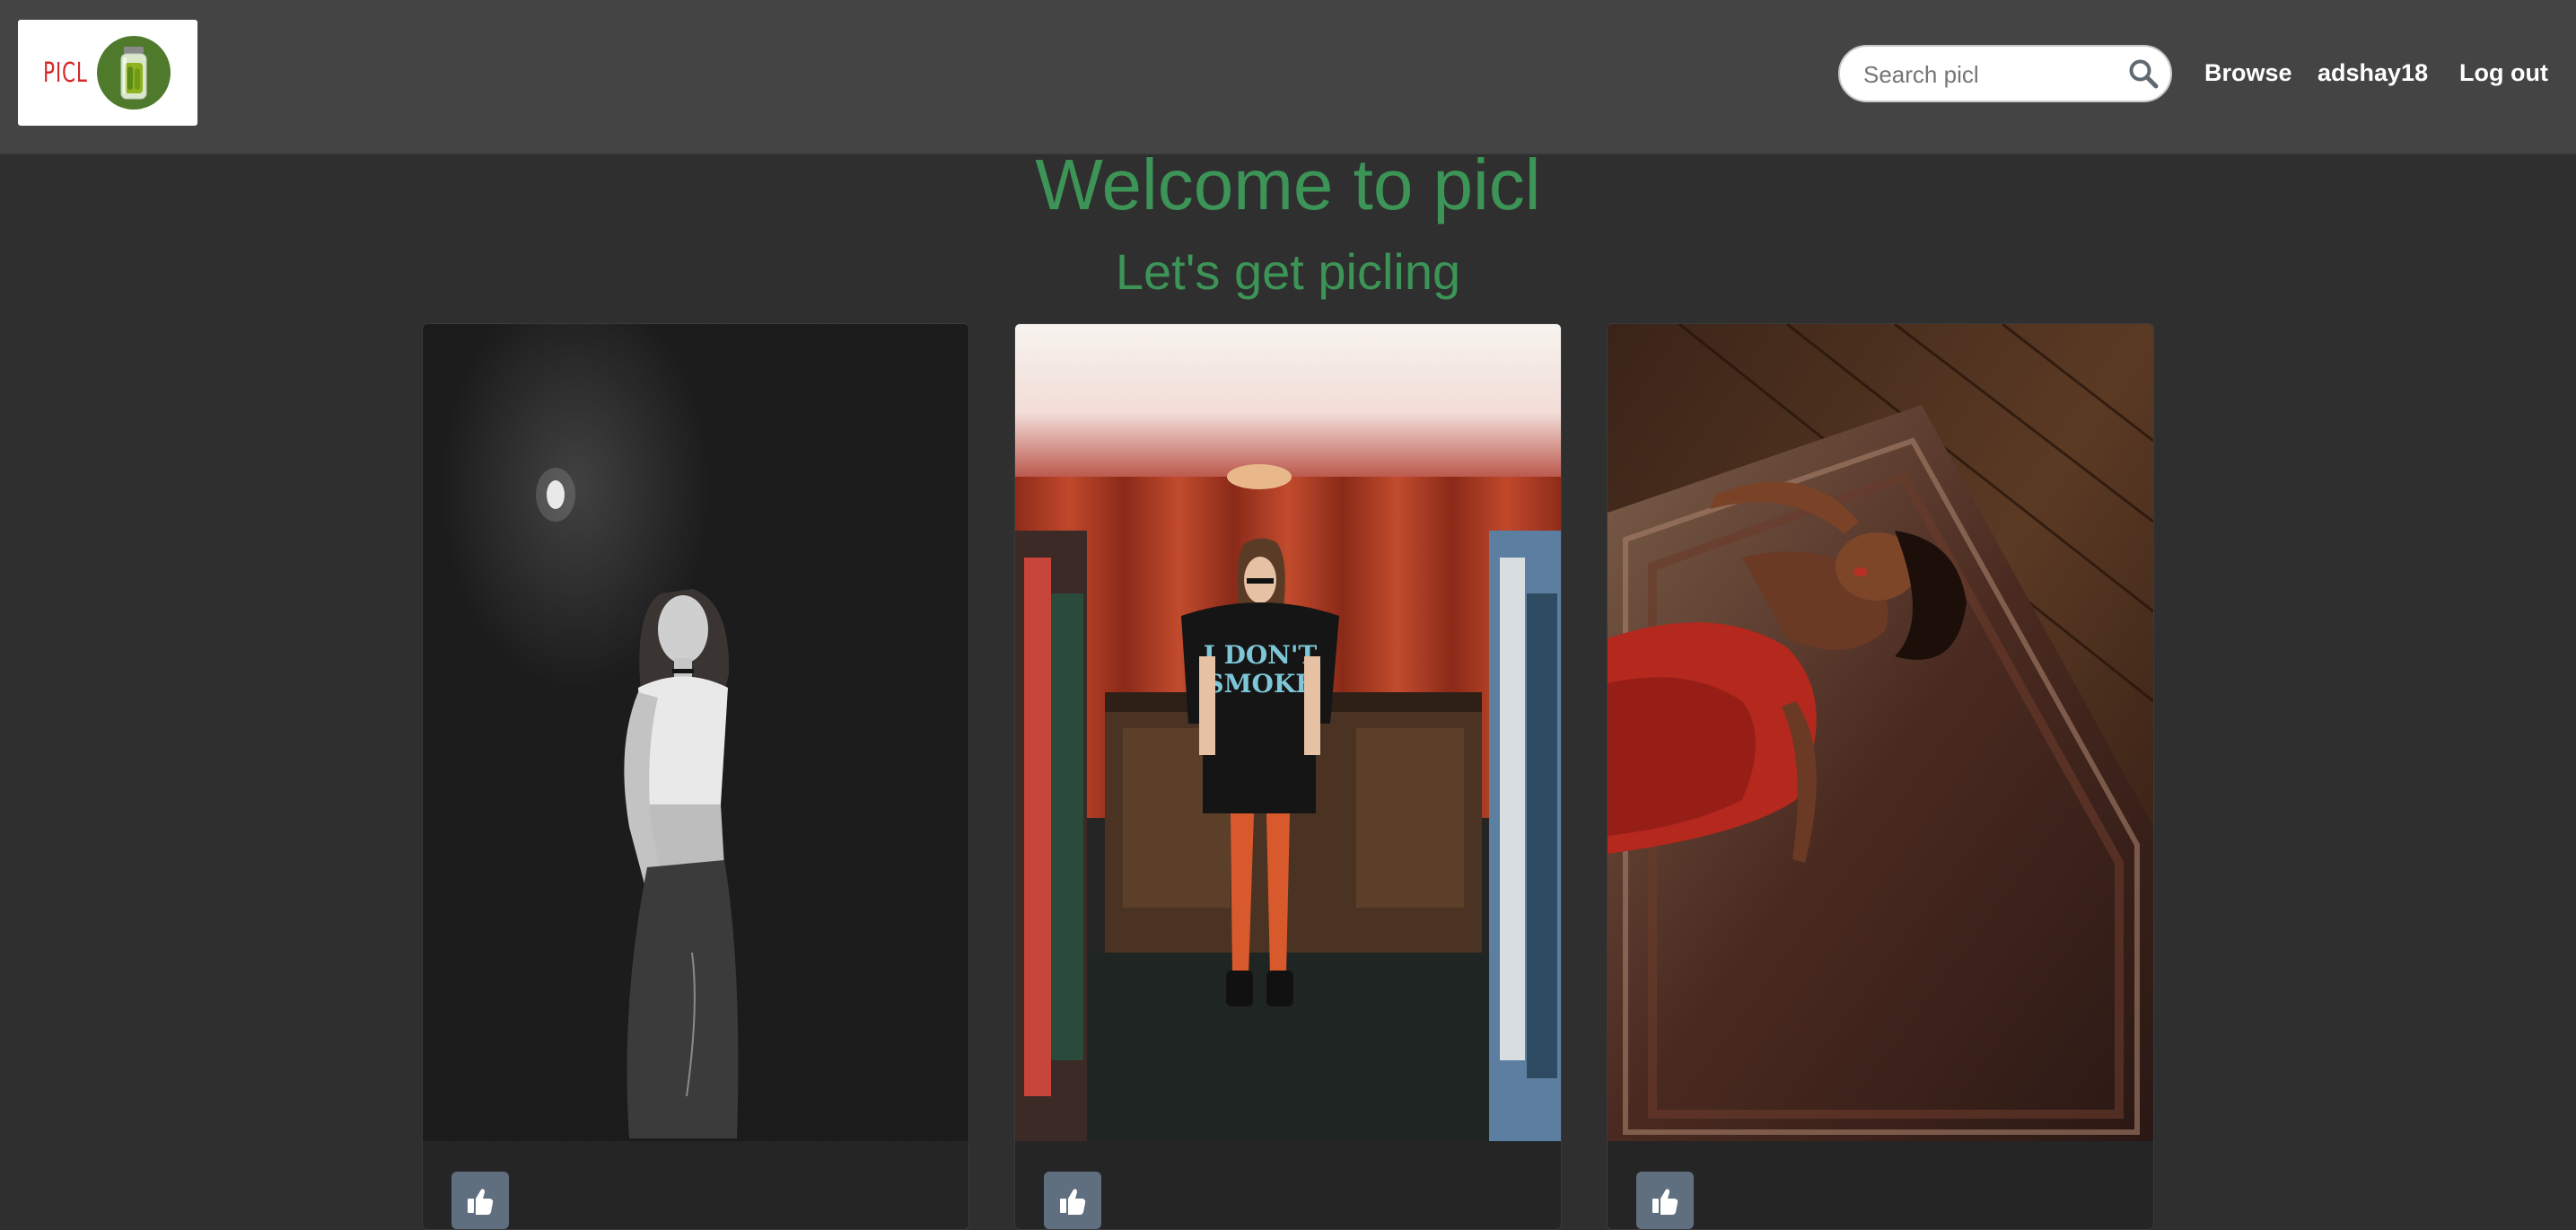 Image resolution: width=2576 pixels, height=1230 pixels. Describe the element at coordinates (2503, 73) in the screenshot. I see `nav-logout-link: Log out` at that location.